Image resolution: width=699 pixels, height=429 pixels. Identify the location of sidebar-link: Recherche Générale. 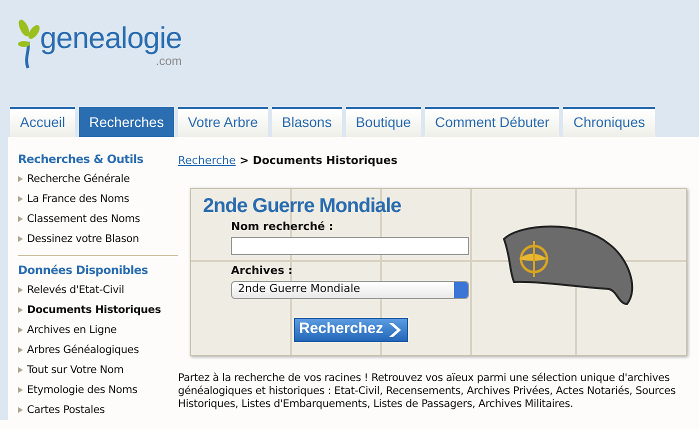
(78, 178).